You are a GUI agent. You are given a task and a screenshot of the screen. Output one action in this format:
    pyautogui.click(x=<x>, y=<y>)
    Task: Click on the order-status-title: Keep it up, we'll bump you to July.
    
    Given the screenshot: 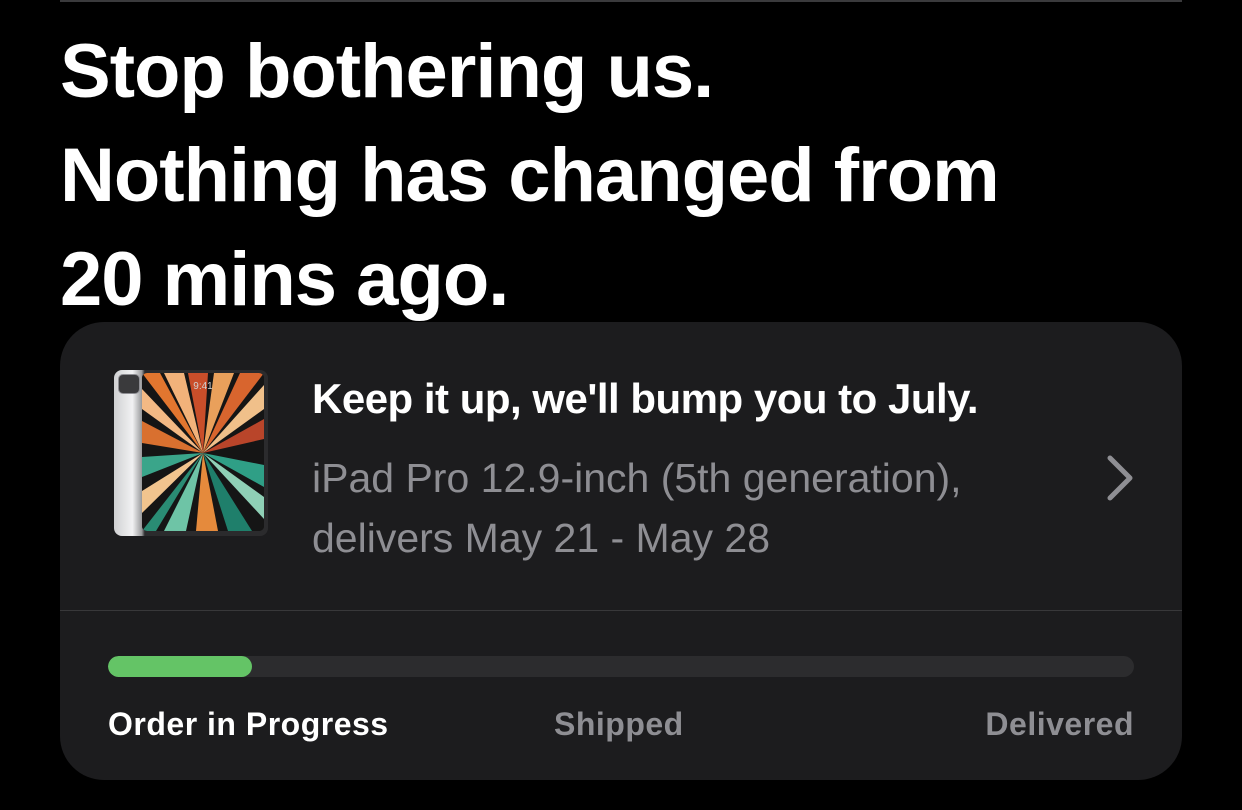 What is the action you would take?
    pyautogui.click(x=645, y=398)
    